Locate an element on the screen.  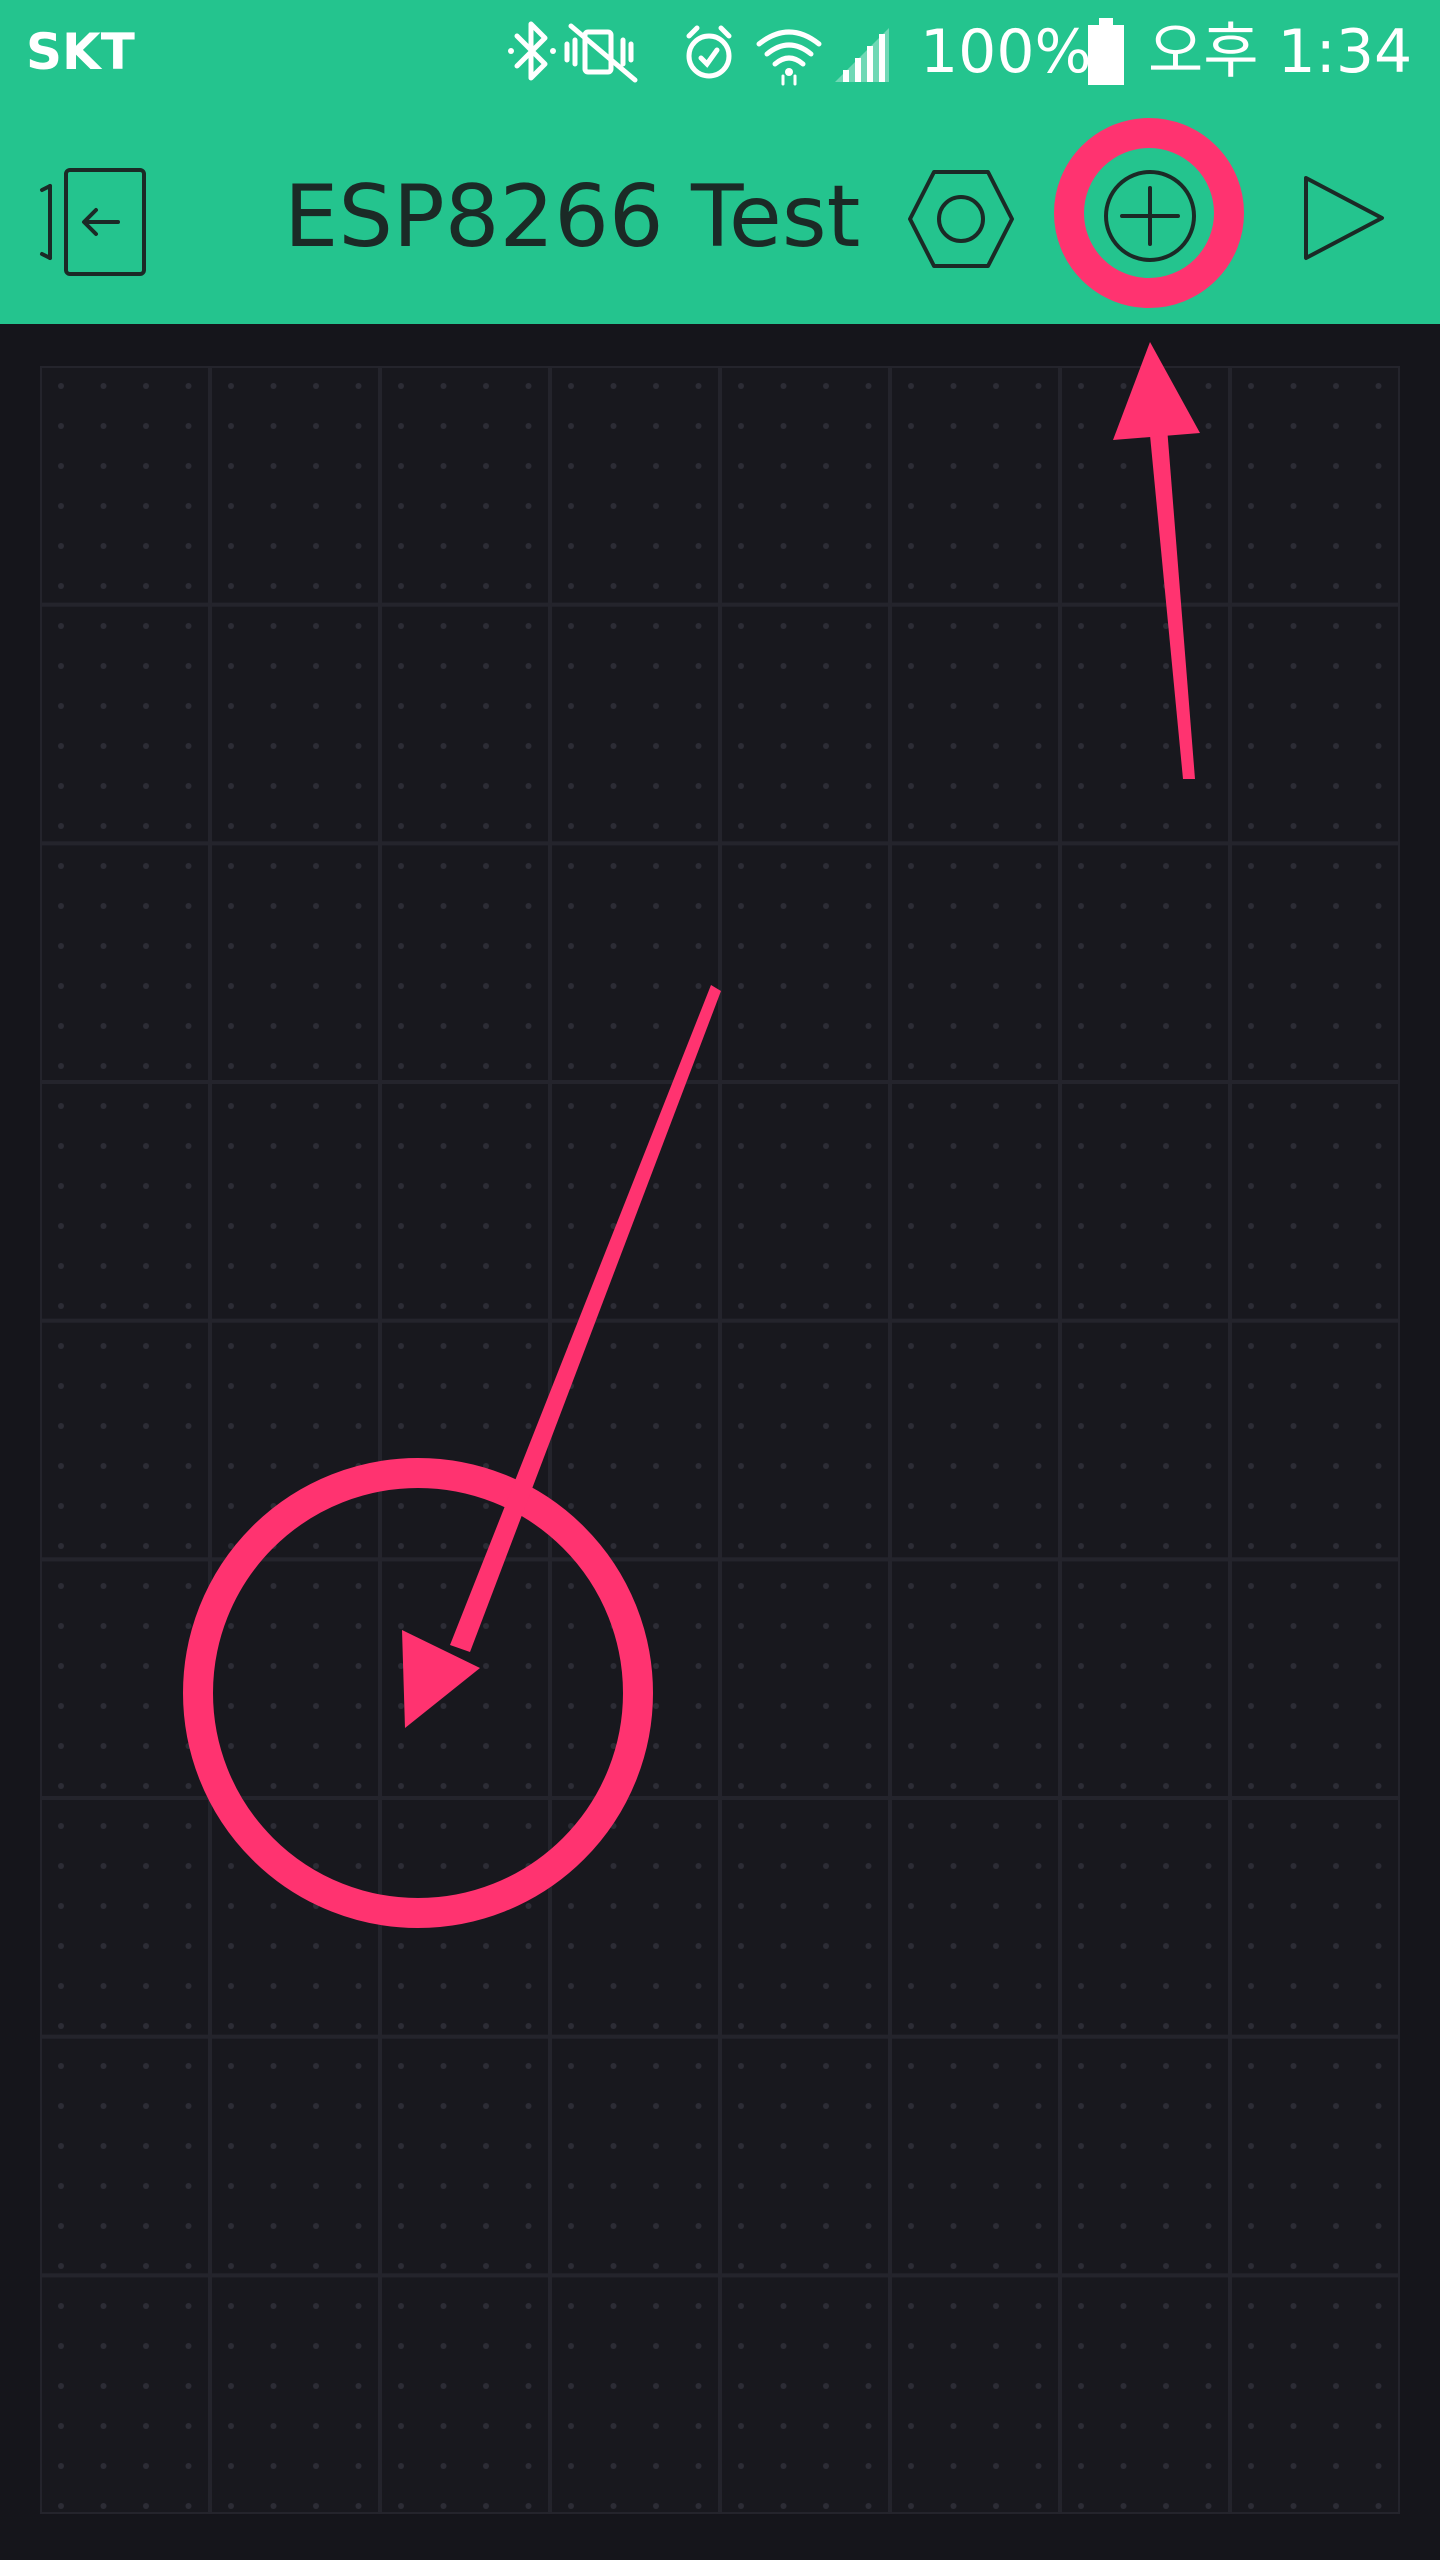
wifi-icon is located at coordinates (789, 57).